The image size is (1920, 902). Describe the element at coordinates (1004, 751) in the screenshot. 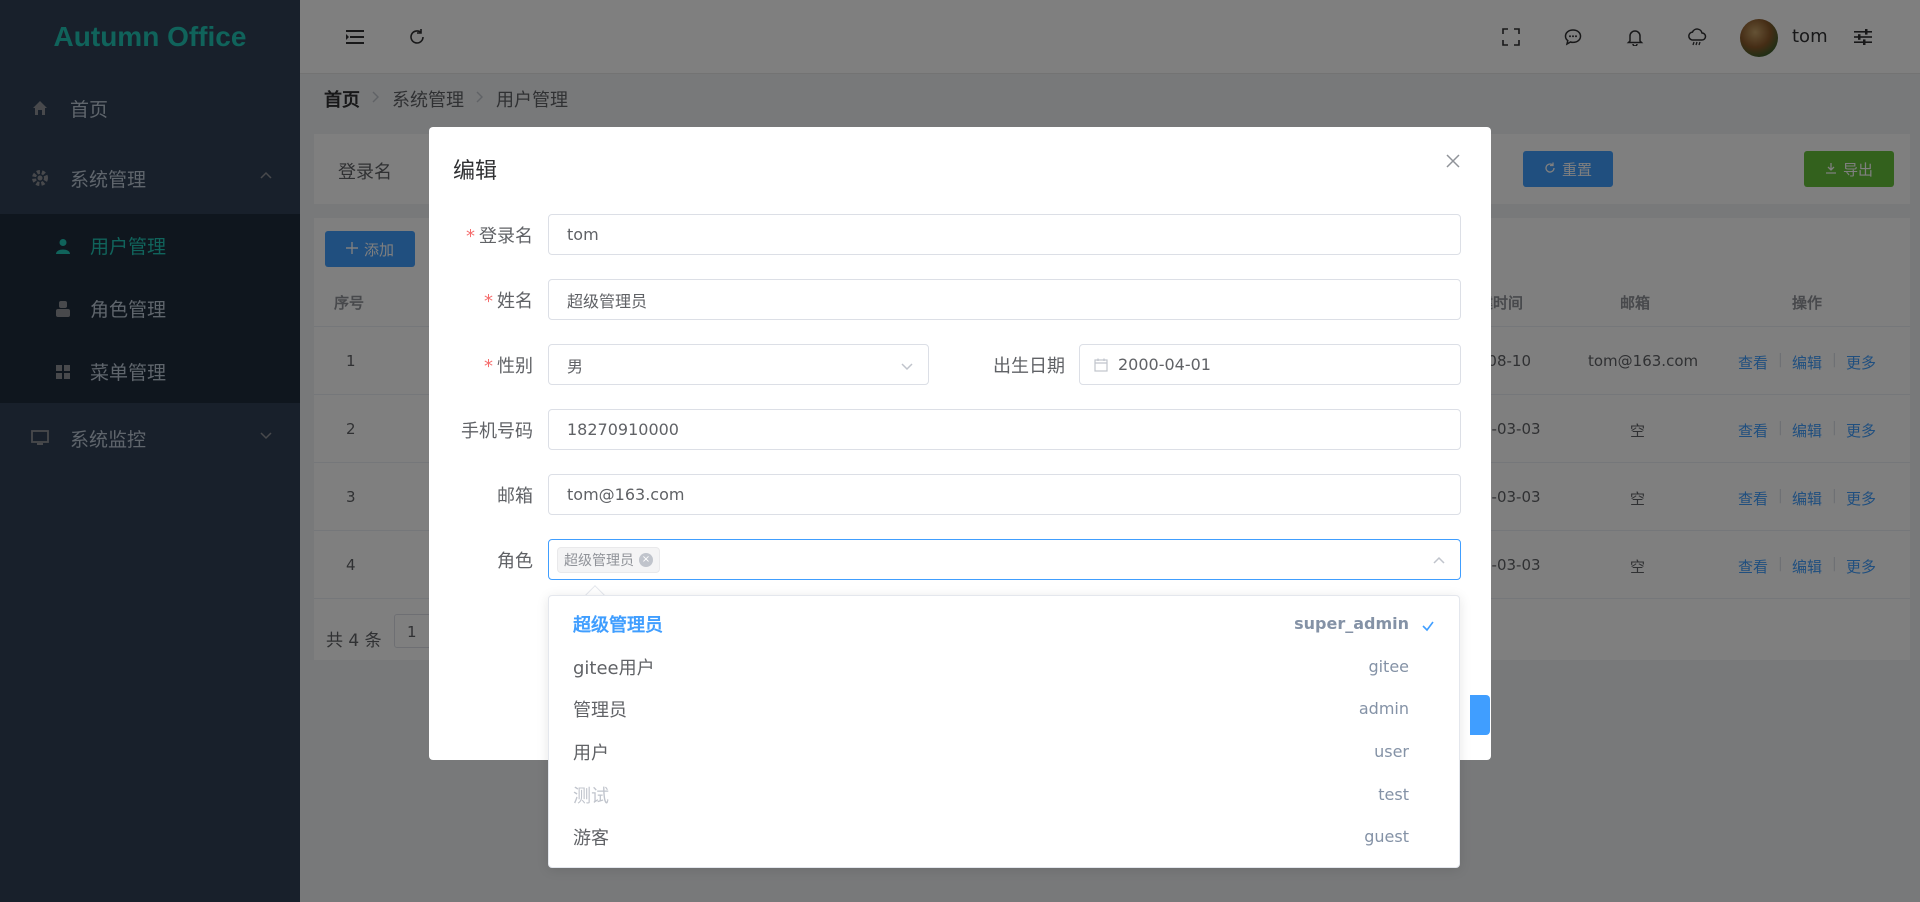

I see `role-option-user: 用户 user` at that location.